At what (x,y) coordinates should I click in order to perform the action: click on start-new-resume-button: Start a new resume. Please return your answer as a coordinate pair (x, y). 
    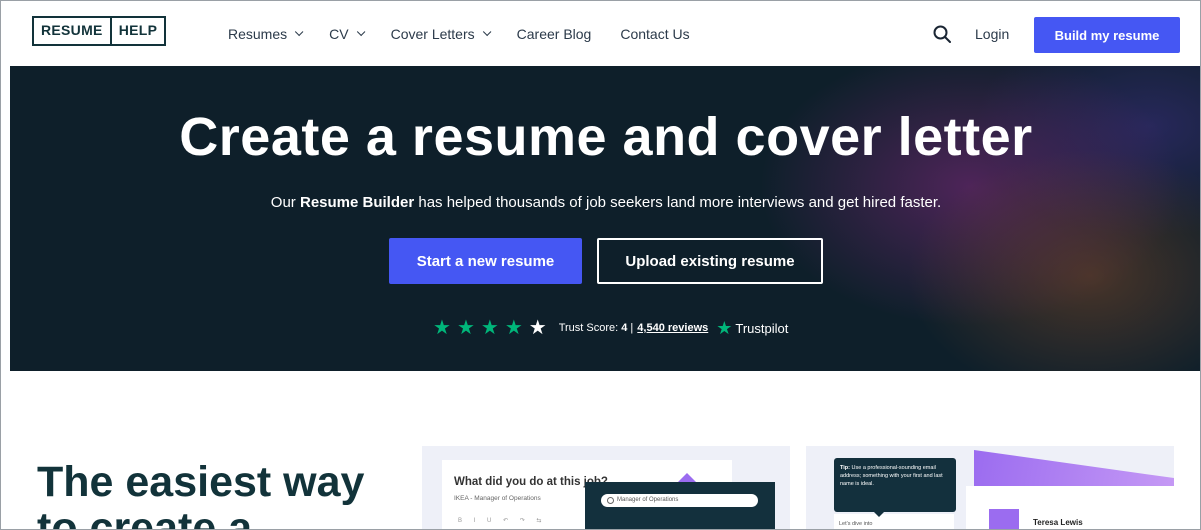
    Looking at the image, I should click on (485, 261).